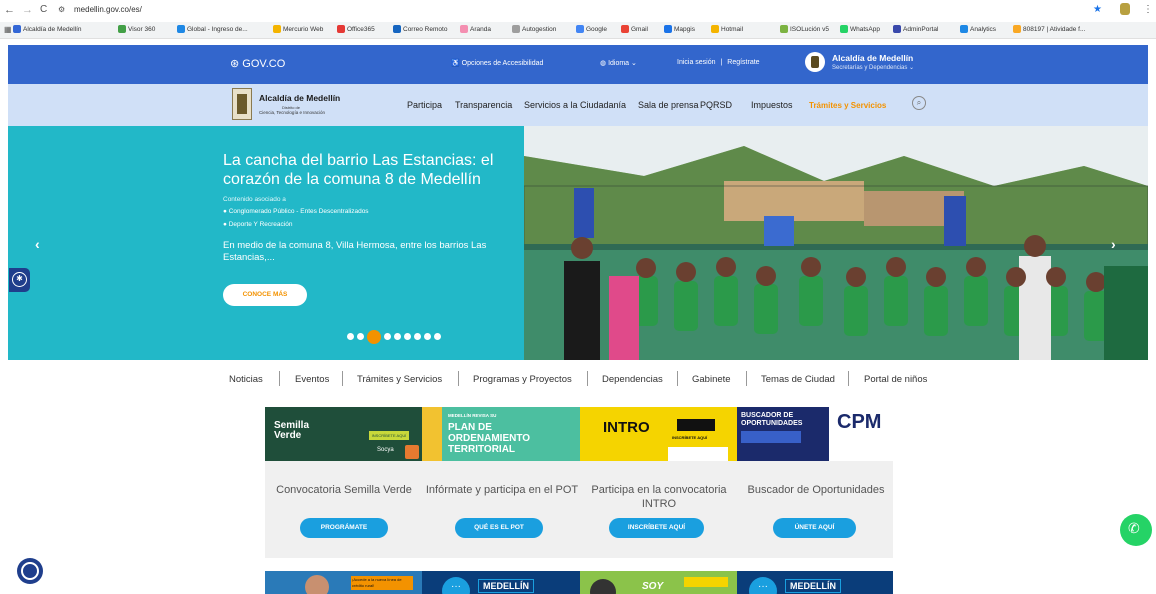 Image resolution: width=1156 pixels, height=594 pixels. What do you see at coordinates (983, 29) in the screenshot?
I see `bookmark-label: Analytics` at bounding box center [983, 29].